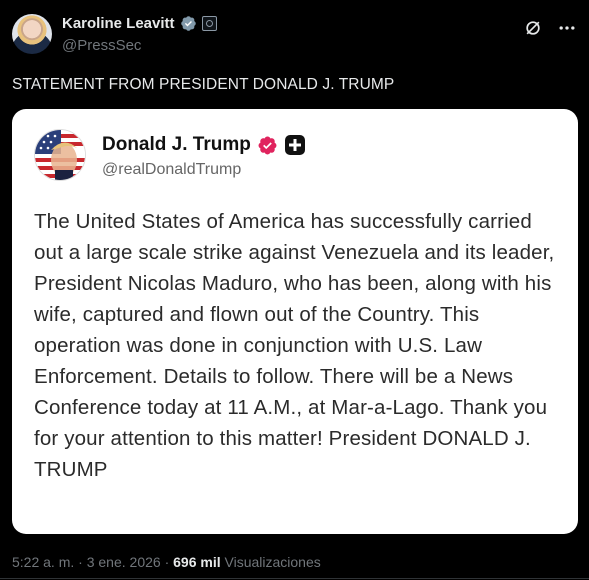 This screenshot has width=589, height=580. I want to click on embedded-verified-badge-icon, so click(267, 145).